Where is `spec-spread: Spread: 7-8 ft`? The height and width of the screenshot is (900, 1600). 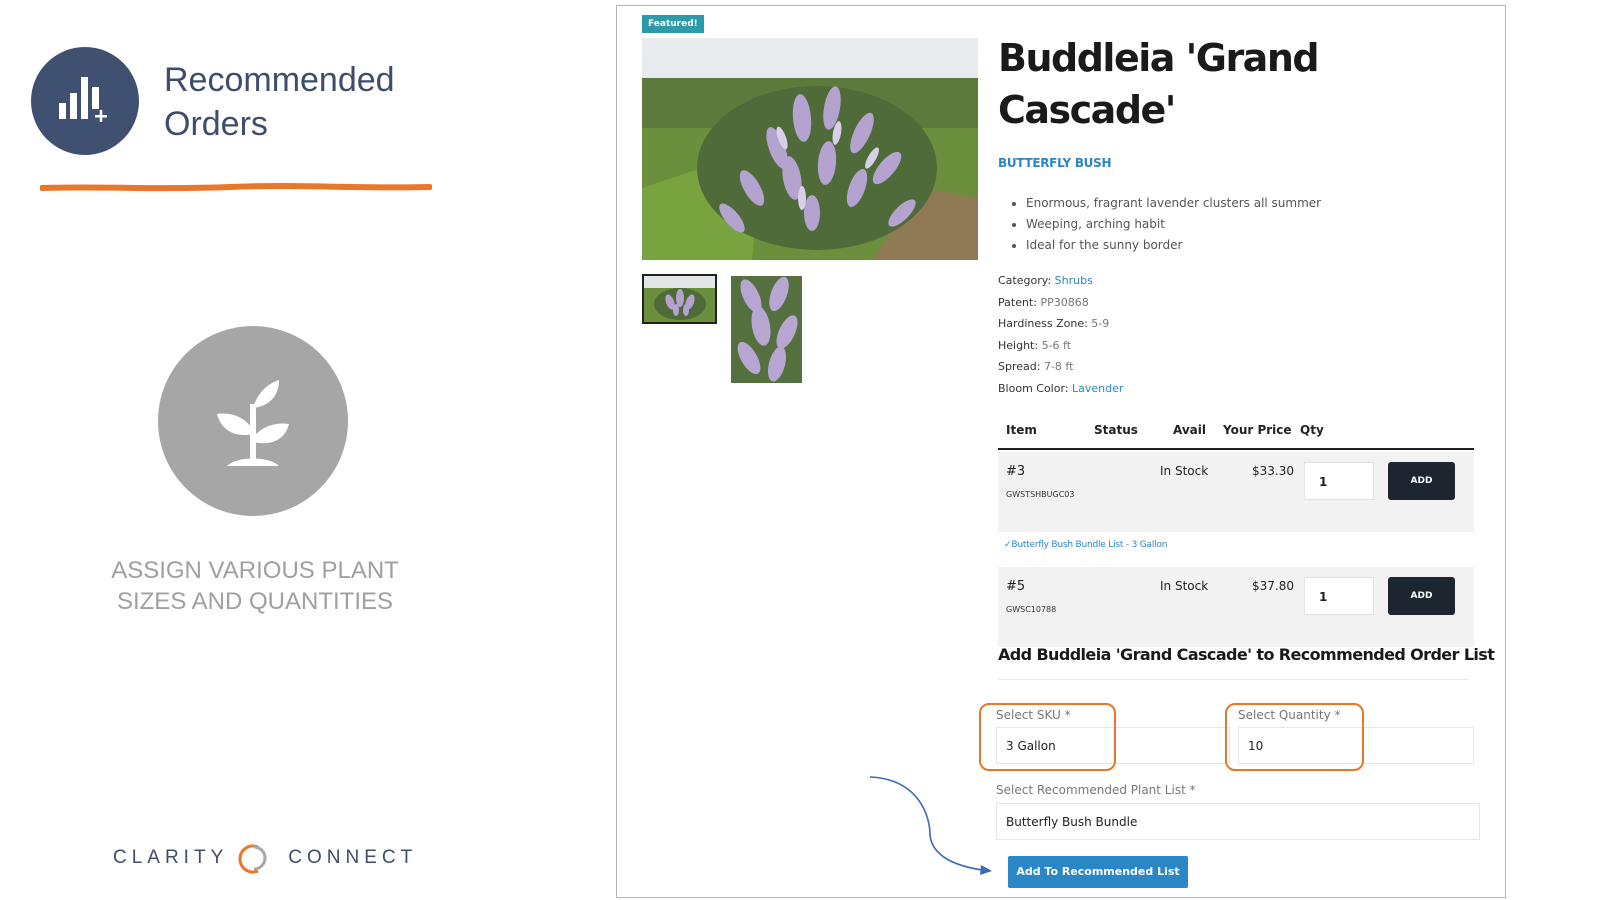
spec-spread: Spread: 7-8 ft is located at coordinates (1036, 366).